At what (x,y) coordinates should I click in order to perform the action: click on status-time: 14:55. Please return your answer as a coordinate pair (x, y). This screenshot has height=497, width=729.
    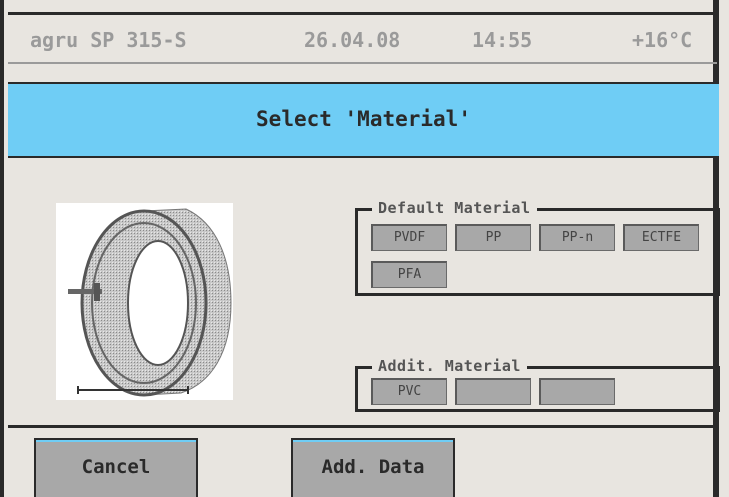
    Looking at the image, I should click on (502, 40).